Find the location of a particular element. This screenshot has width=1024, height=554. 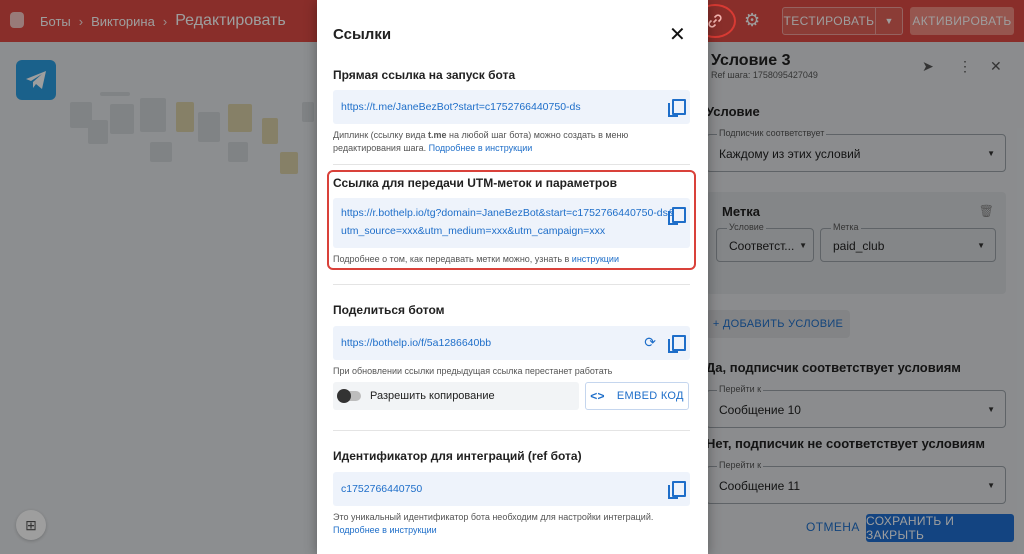

share-link-url: https://bothelp.io/f/5a1286640bb is located at coordinates (416, 343).